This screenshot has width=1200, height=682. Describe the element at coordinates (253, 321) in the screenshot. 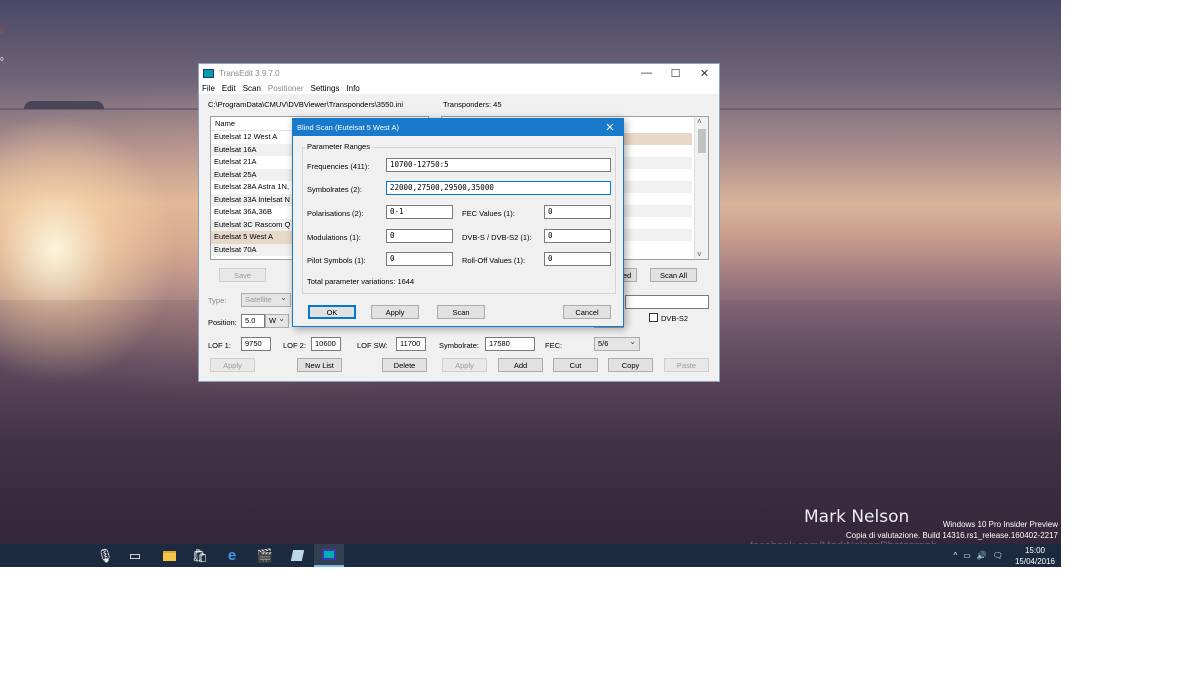

I see `position-field: 5.0` at that location.